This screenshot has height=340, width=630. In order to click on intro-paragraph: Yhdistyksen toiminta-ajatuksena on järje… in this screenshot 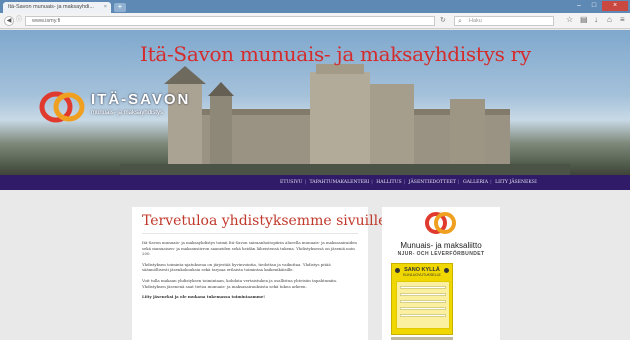, I will do `click(236, 267)`.